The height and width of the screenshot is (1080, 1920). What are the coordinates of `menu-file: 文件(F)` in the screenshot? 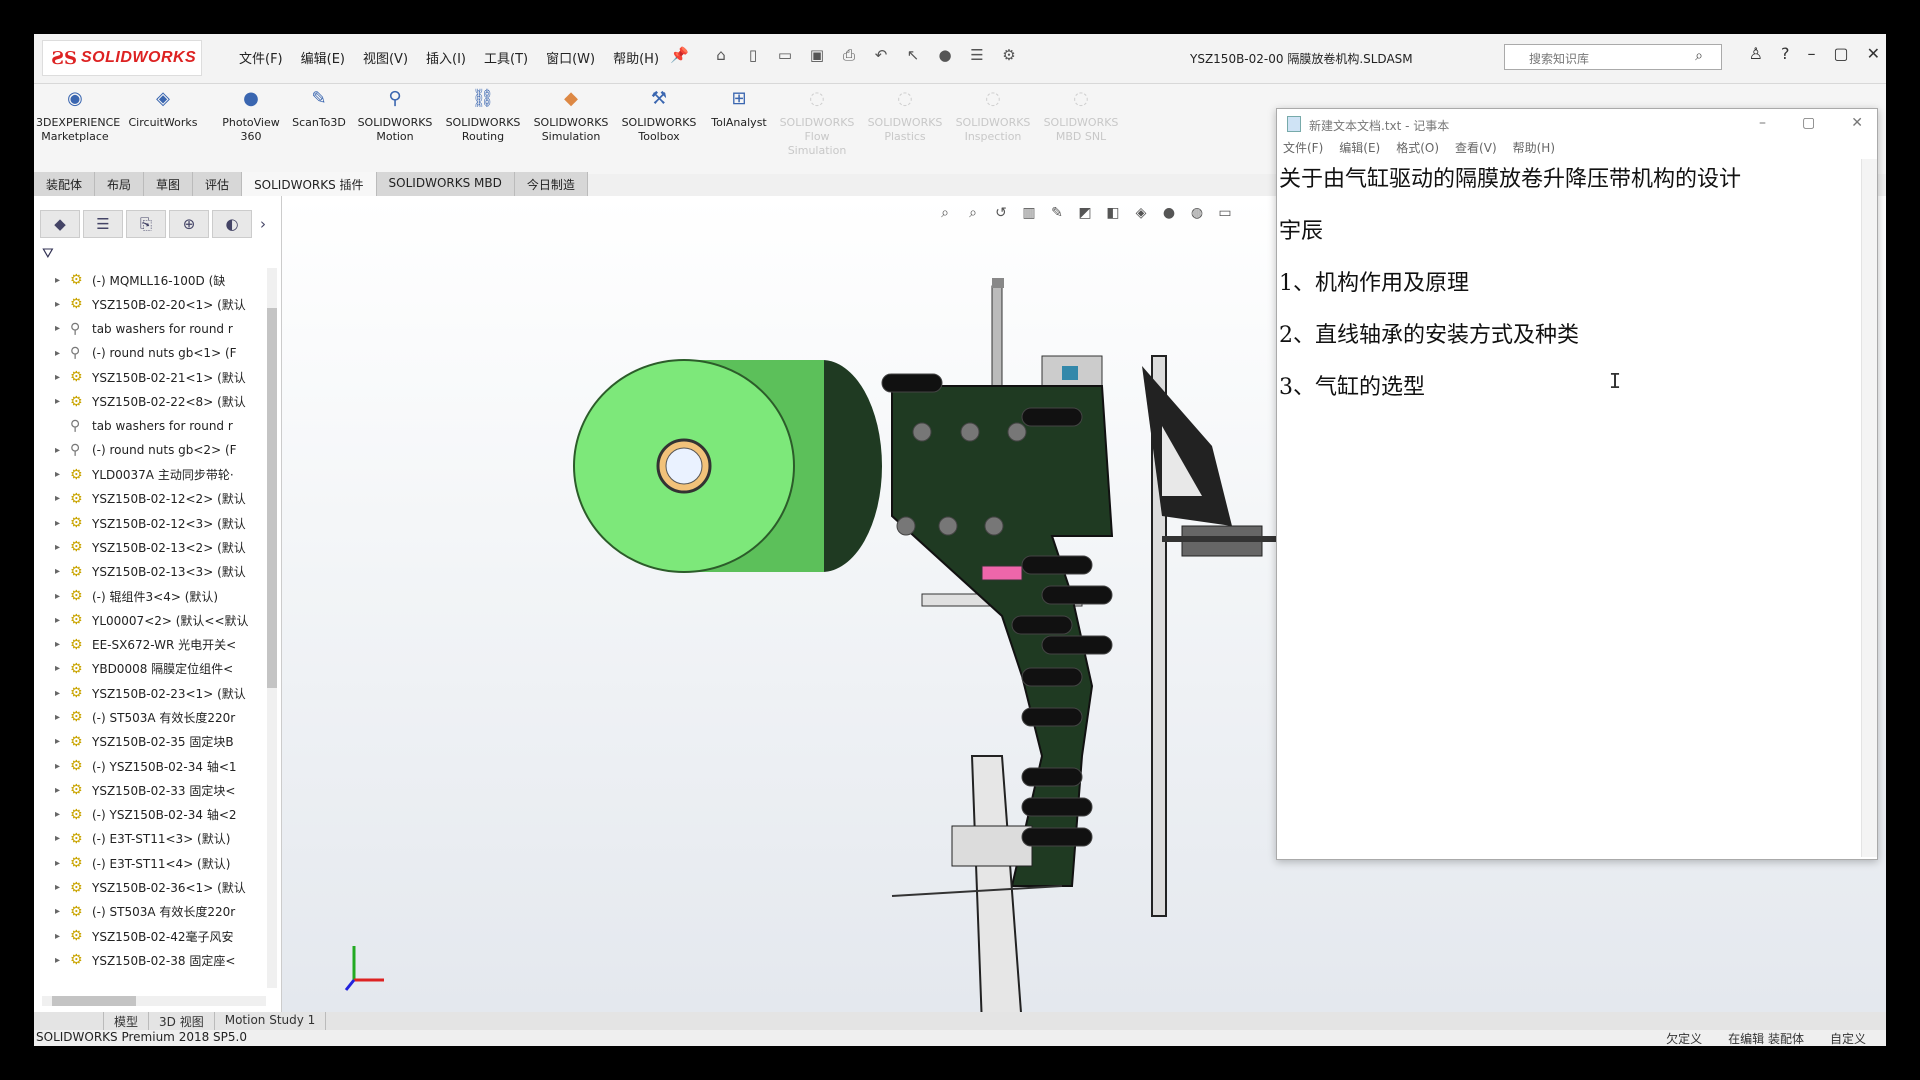 It's located at (261, 57).